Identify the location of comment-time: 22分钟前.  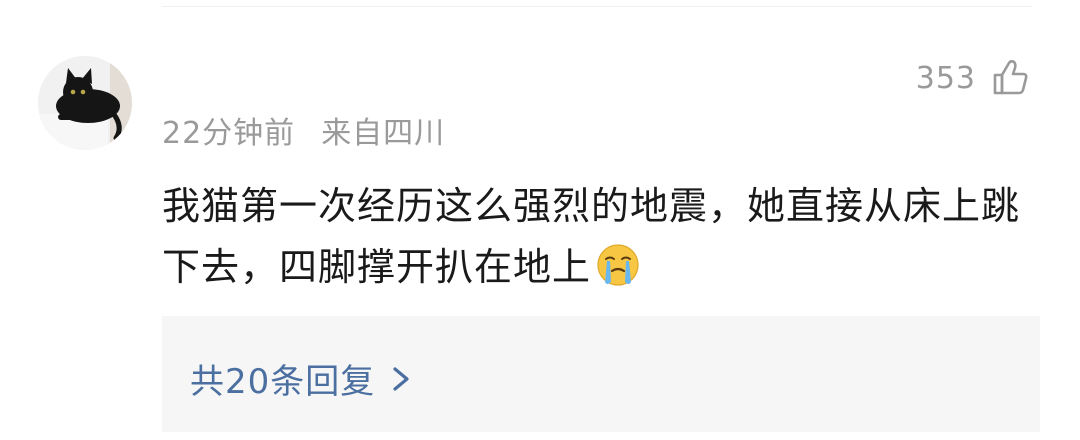
(229, 133).